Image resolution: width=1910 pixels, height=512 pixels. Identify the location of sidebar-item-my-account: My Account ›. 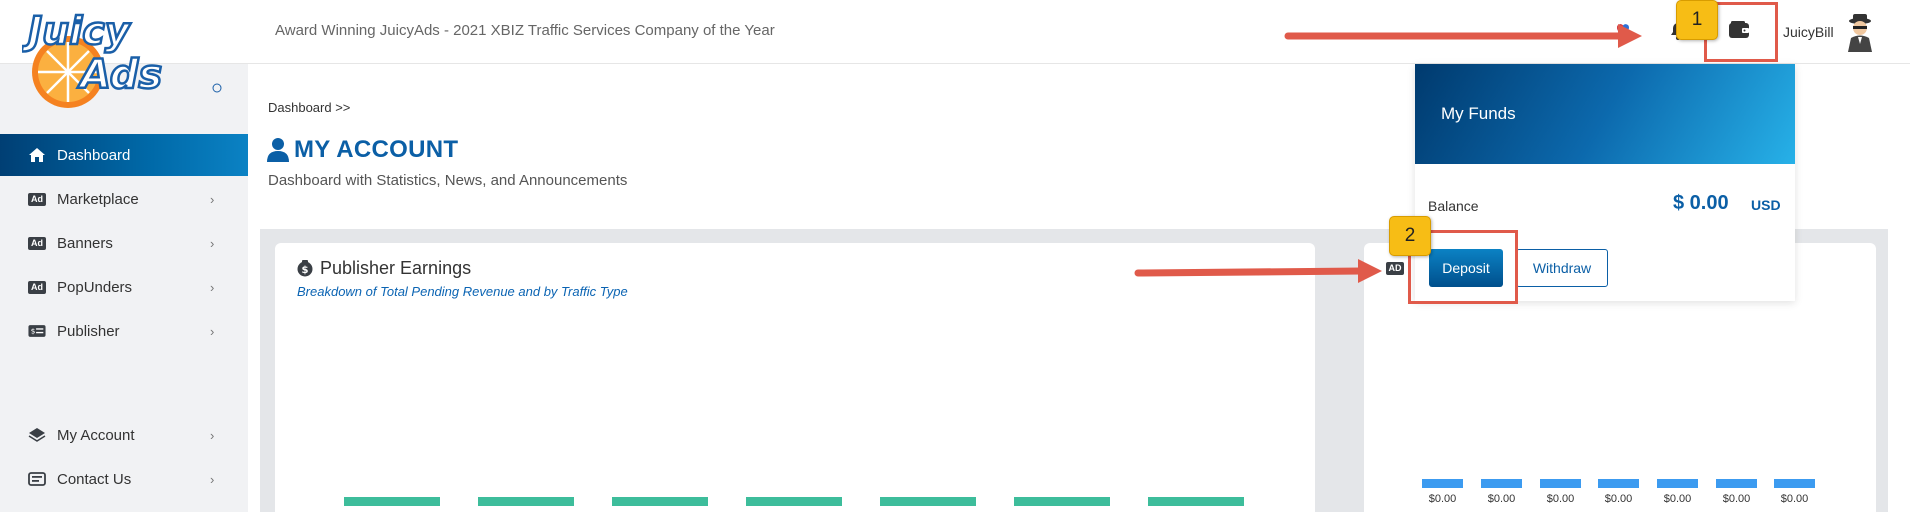
(124, 435).